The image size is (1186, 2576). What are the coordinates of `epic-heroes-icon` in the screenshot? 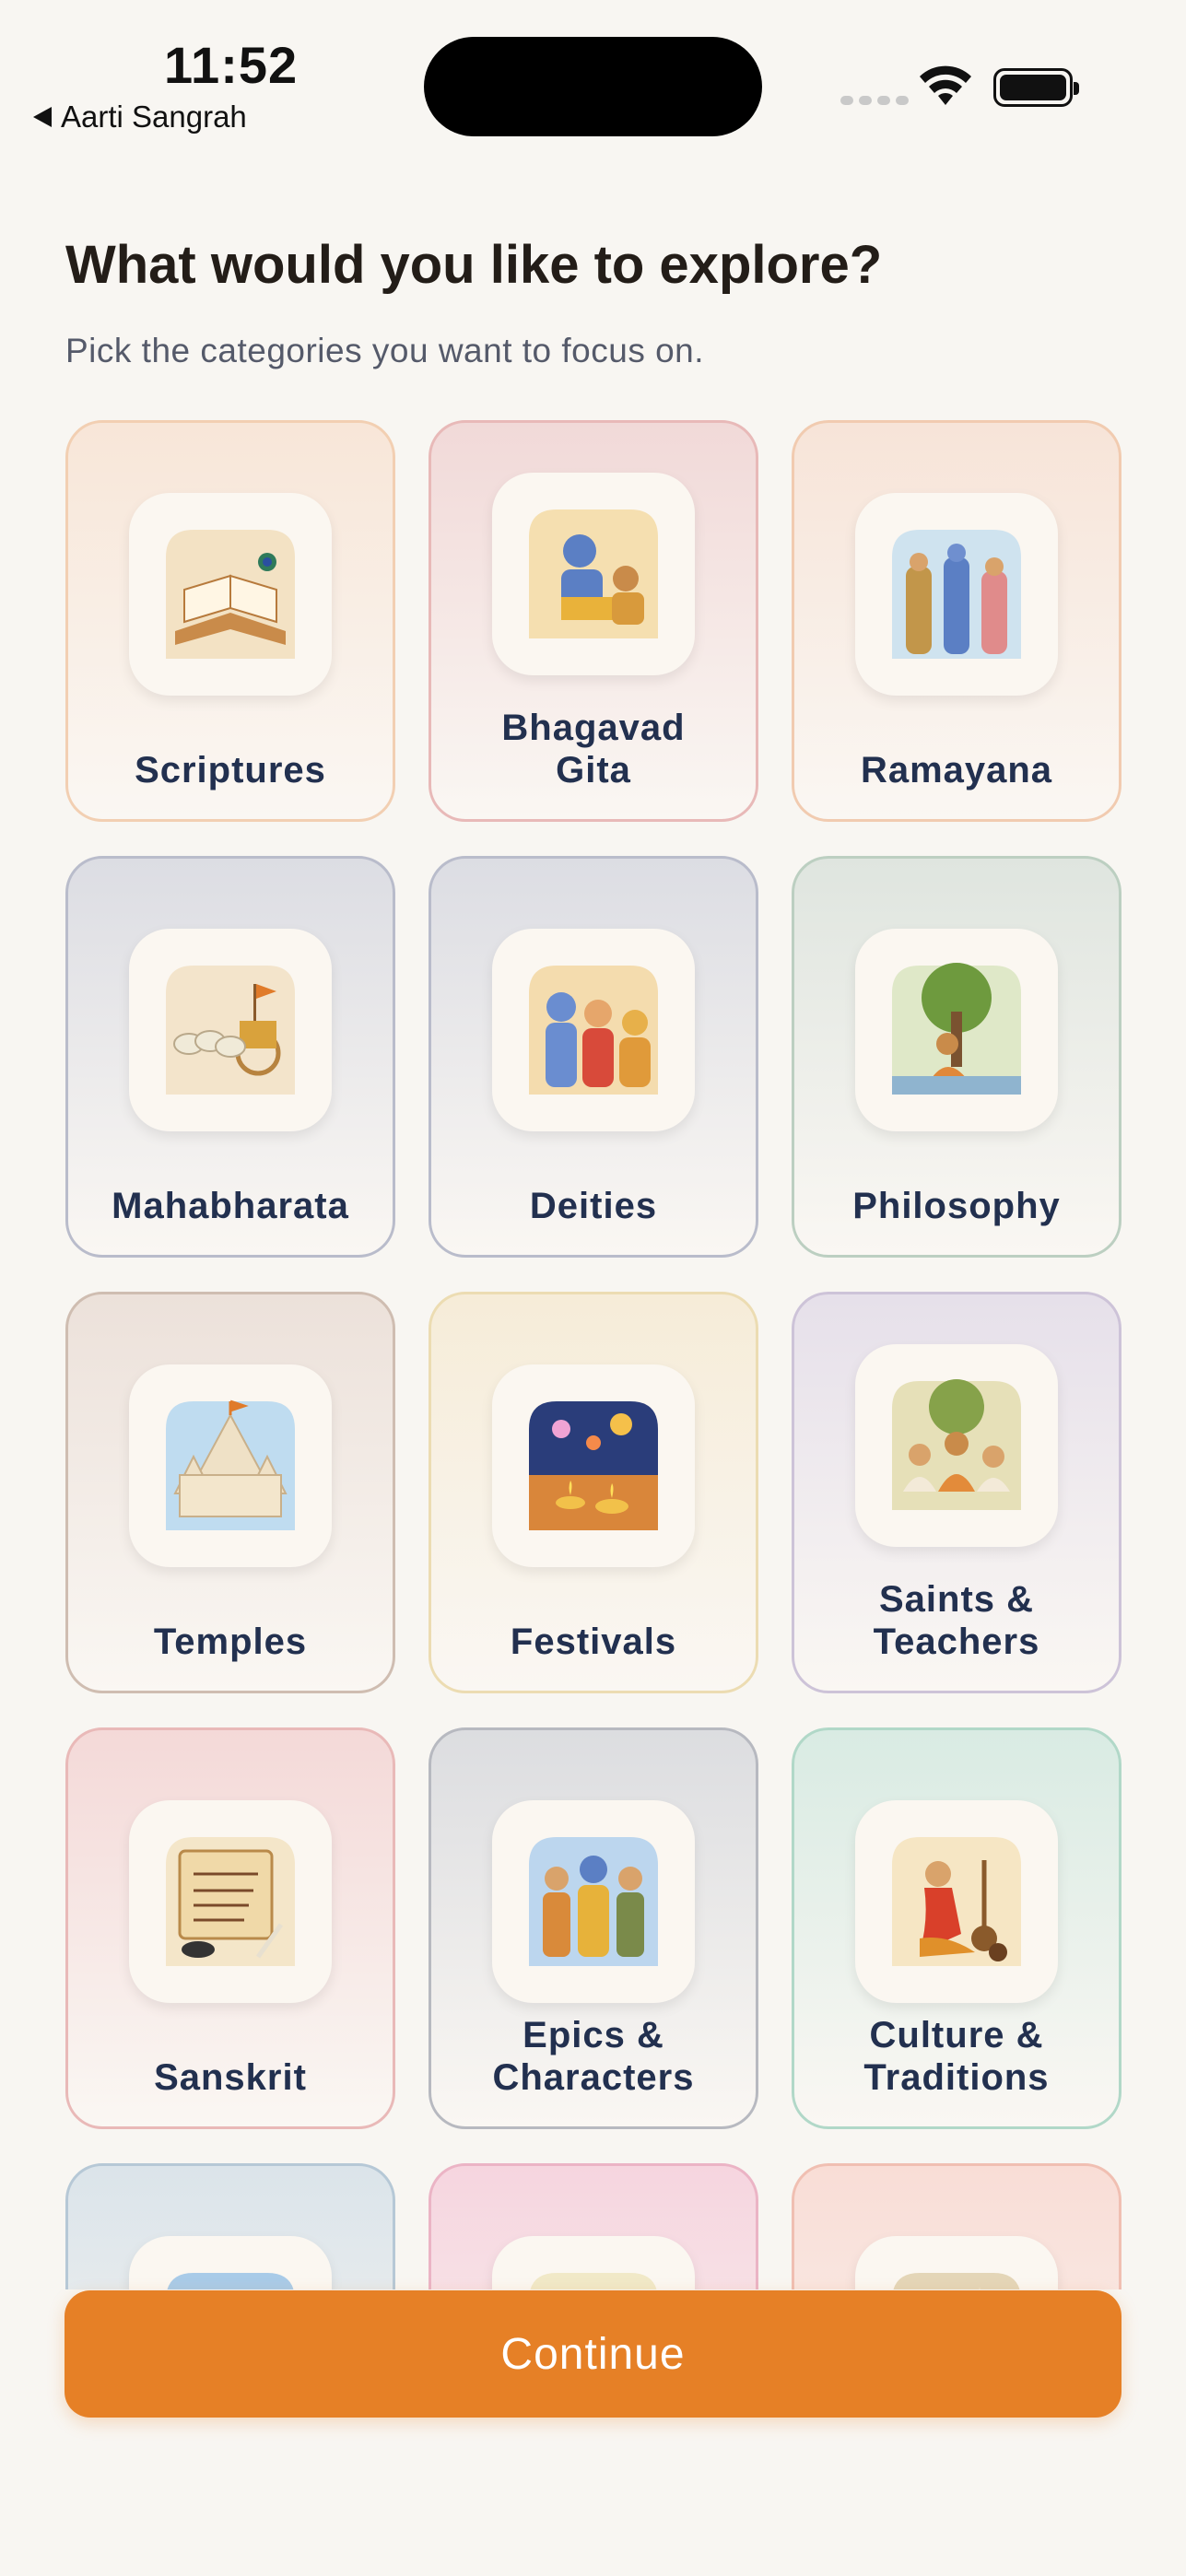 It's located at (593, 1901).